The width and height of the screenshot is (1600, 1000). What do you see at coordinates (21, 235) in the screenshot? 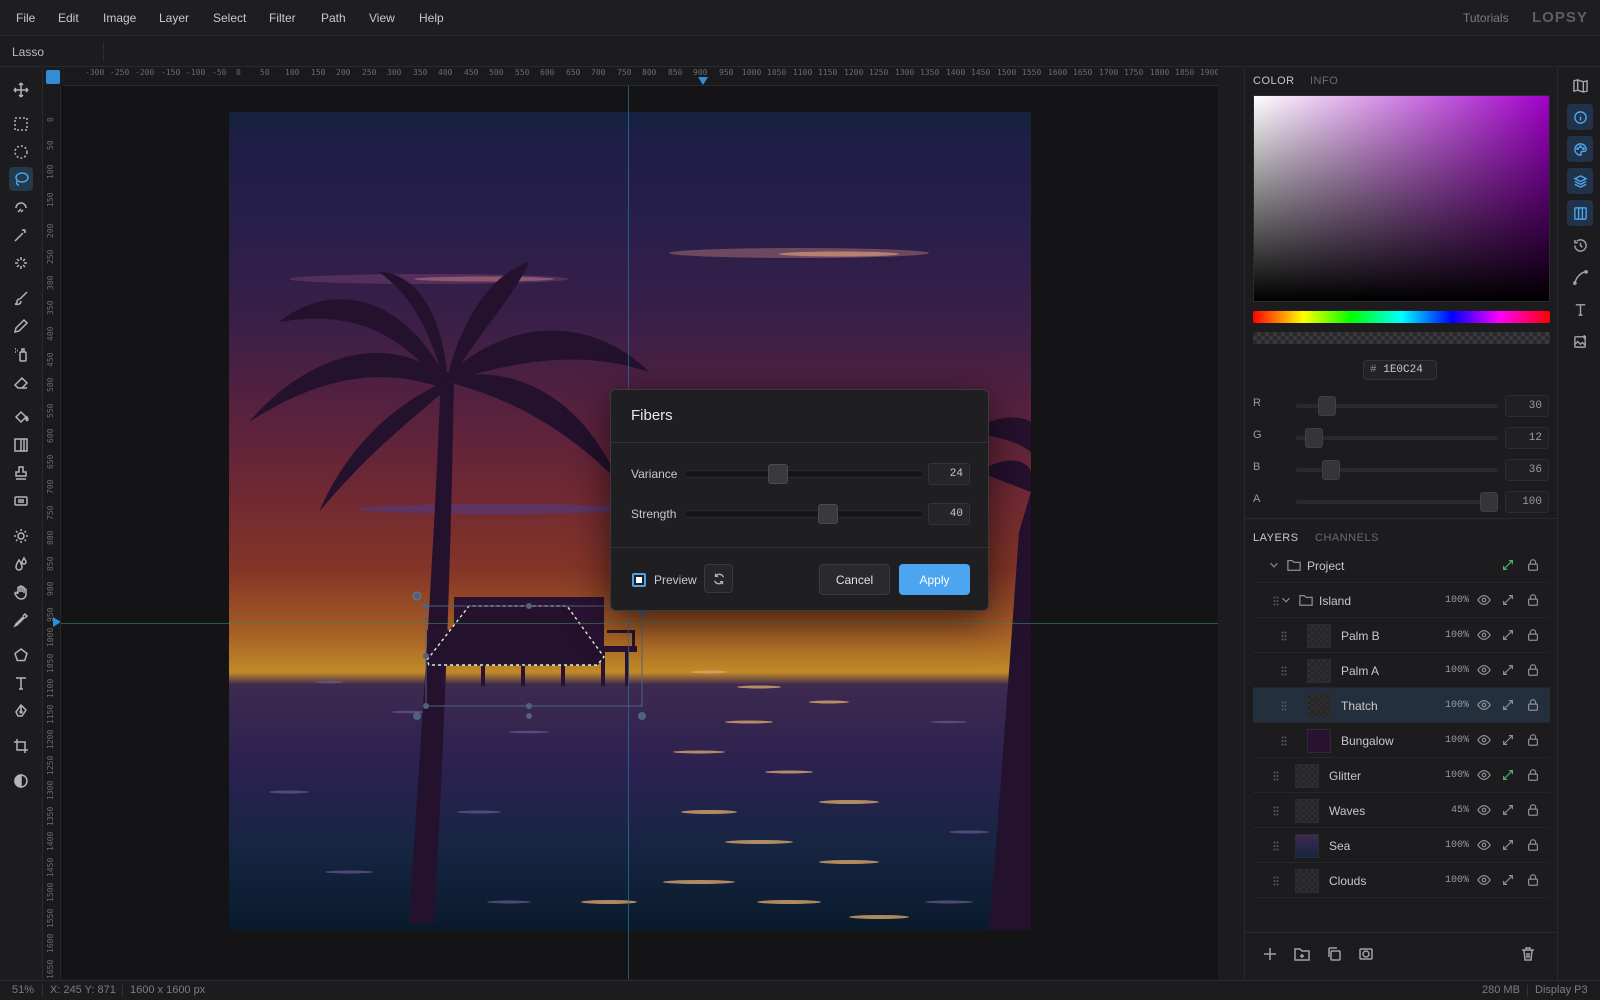
I see `magic-wand-tool-icon` at bounding box center [21, 235].